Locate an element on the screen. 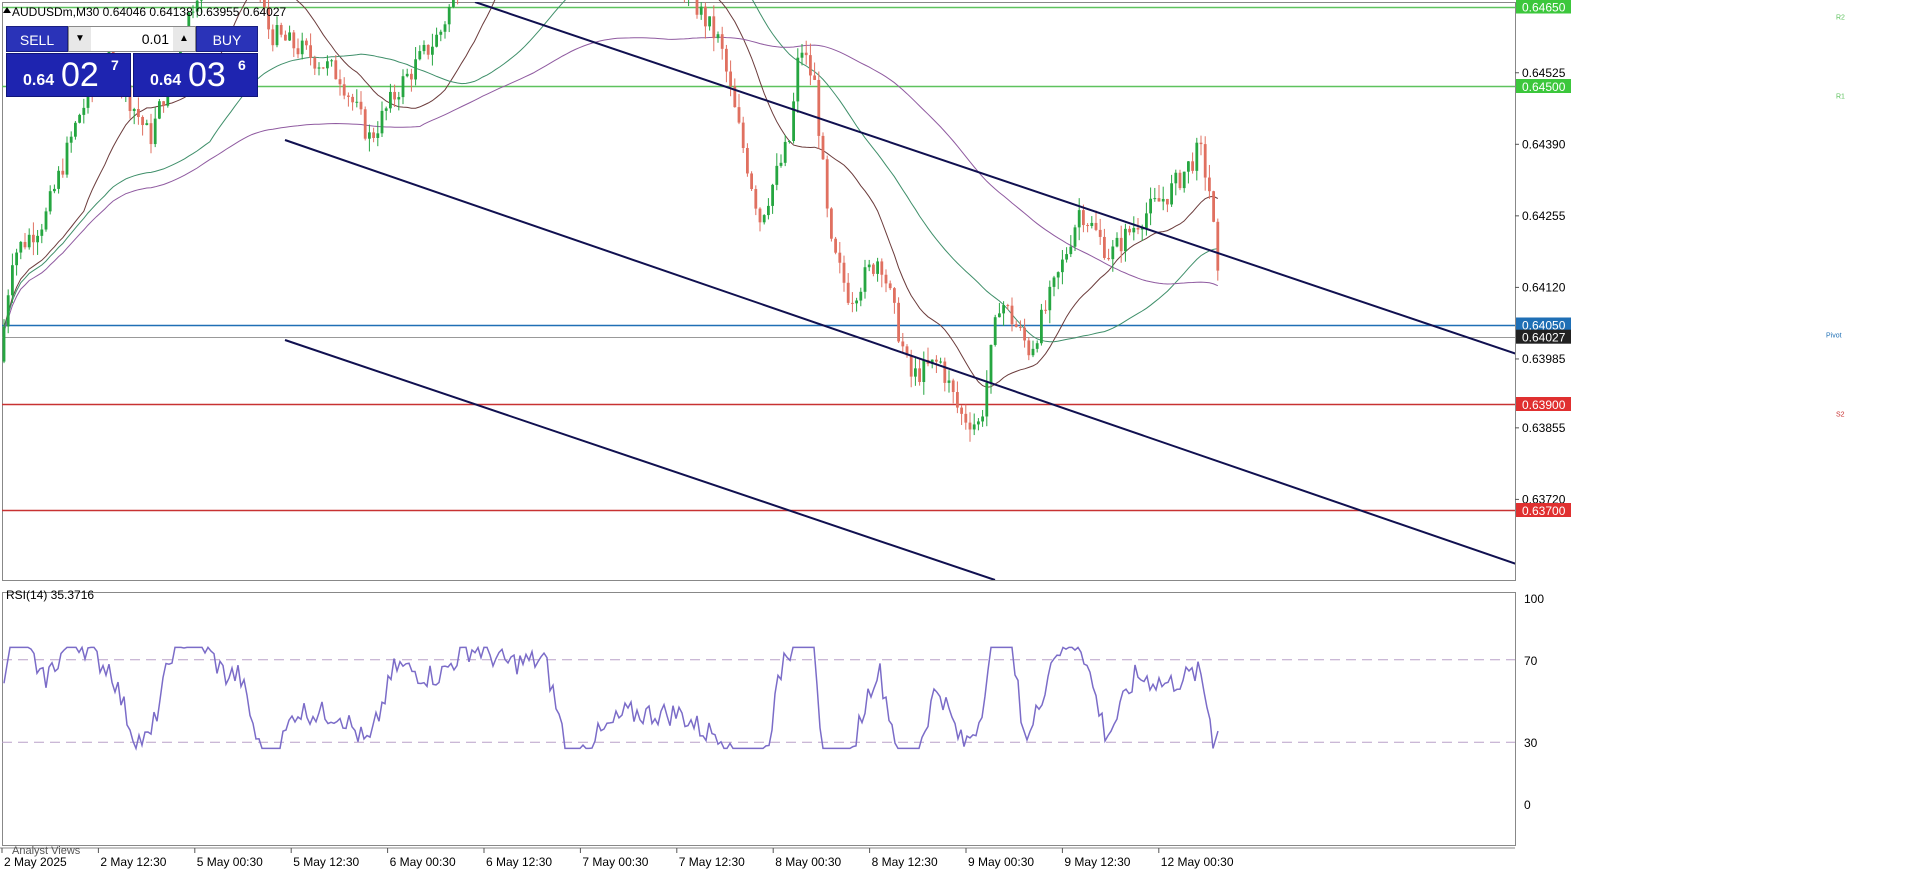 Image resolution: width=1916 pixels, height=874 pixels. trend-channel-line is located at coordinates (640, 459).